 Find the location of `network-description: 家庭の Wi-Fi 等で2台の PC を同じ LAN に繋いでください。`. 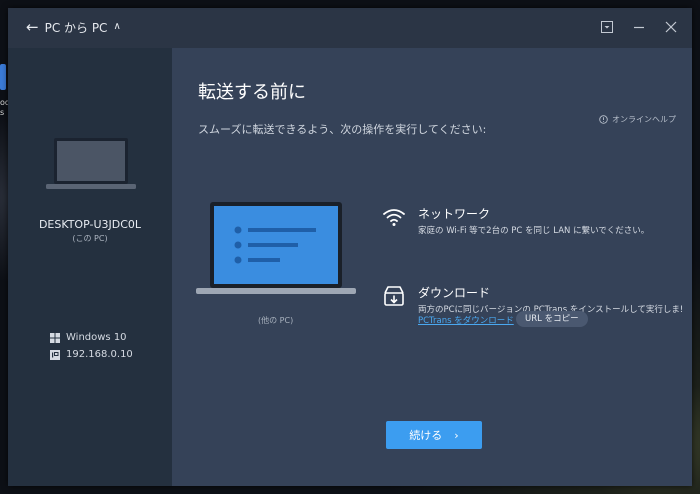

network-description: 家庭の Wi-Fi 等で2台の PC を同じ LAN に繋いでください。 is located at coordinates (534, 231).